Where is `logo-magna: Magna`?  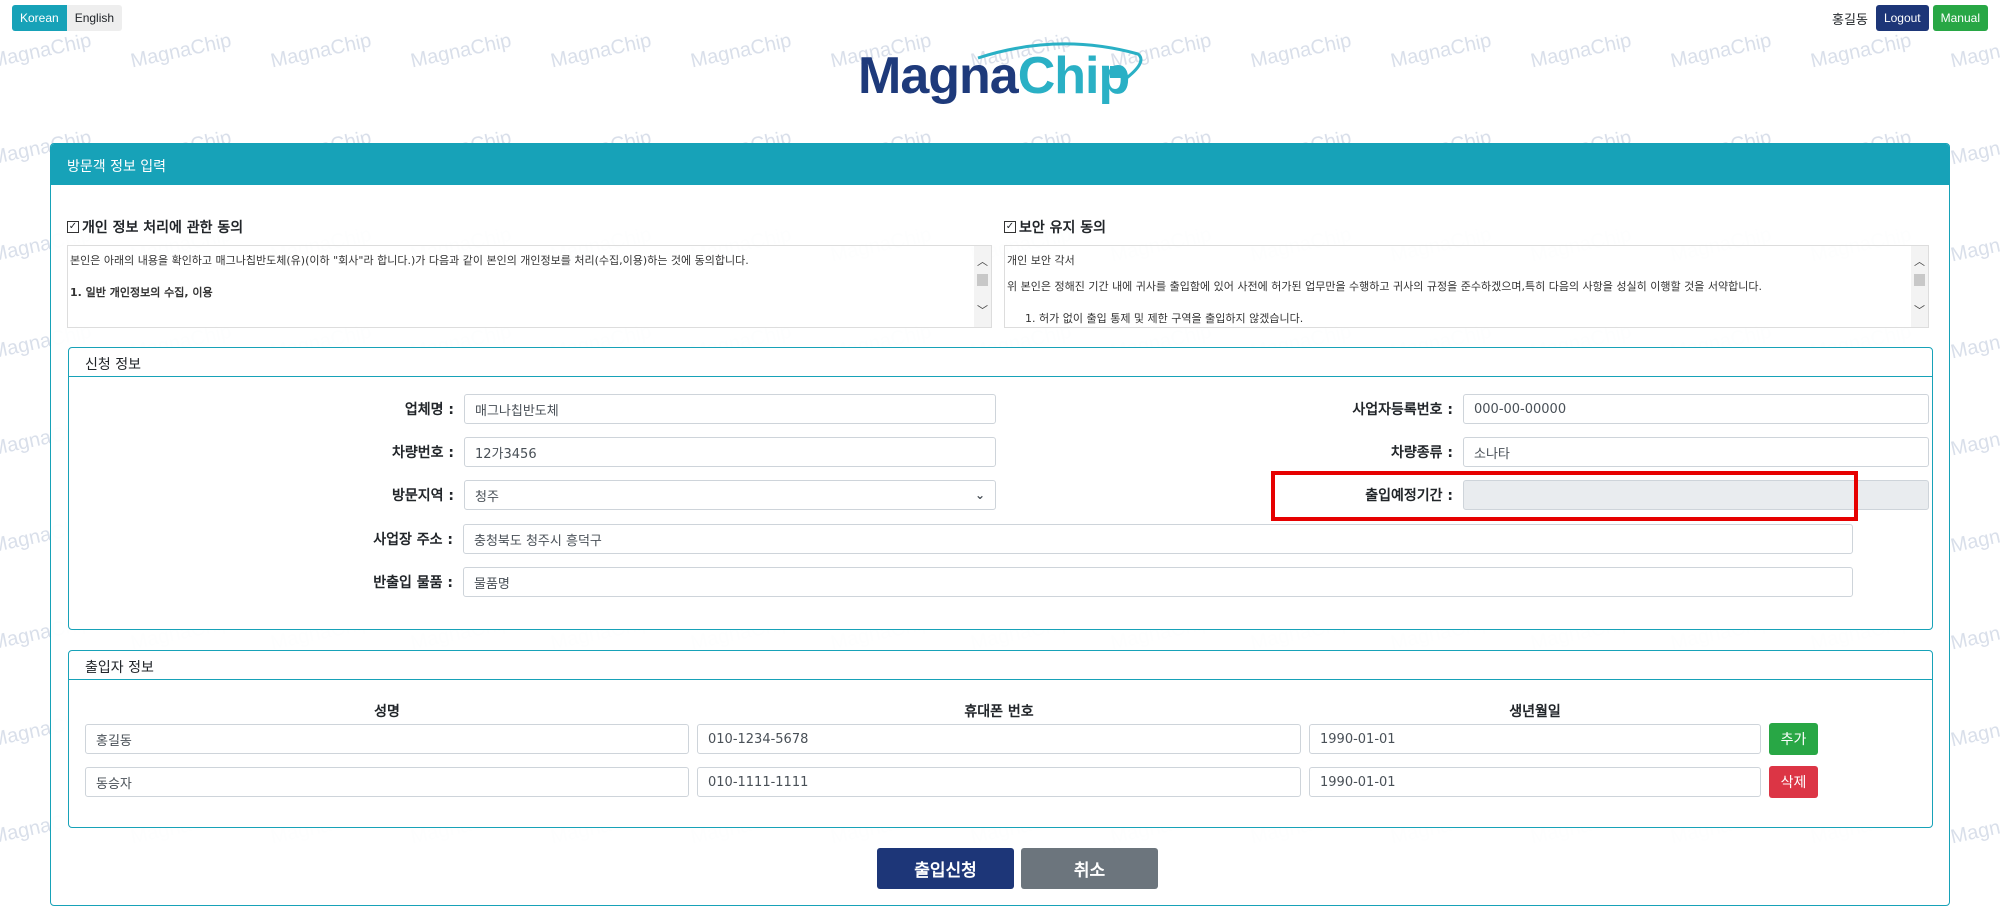 logo-magna: Magna is located at coordinates (938, 76).